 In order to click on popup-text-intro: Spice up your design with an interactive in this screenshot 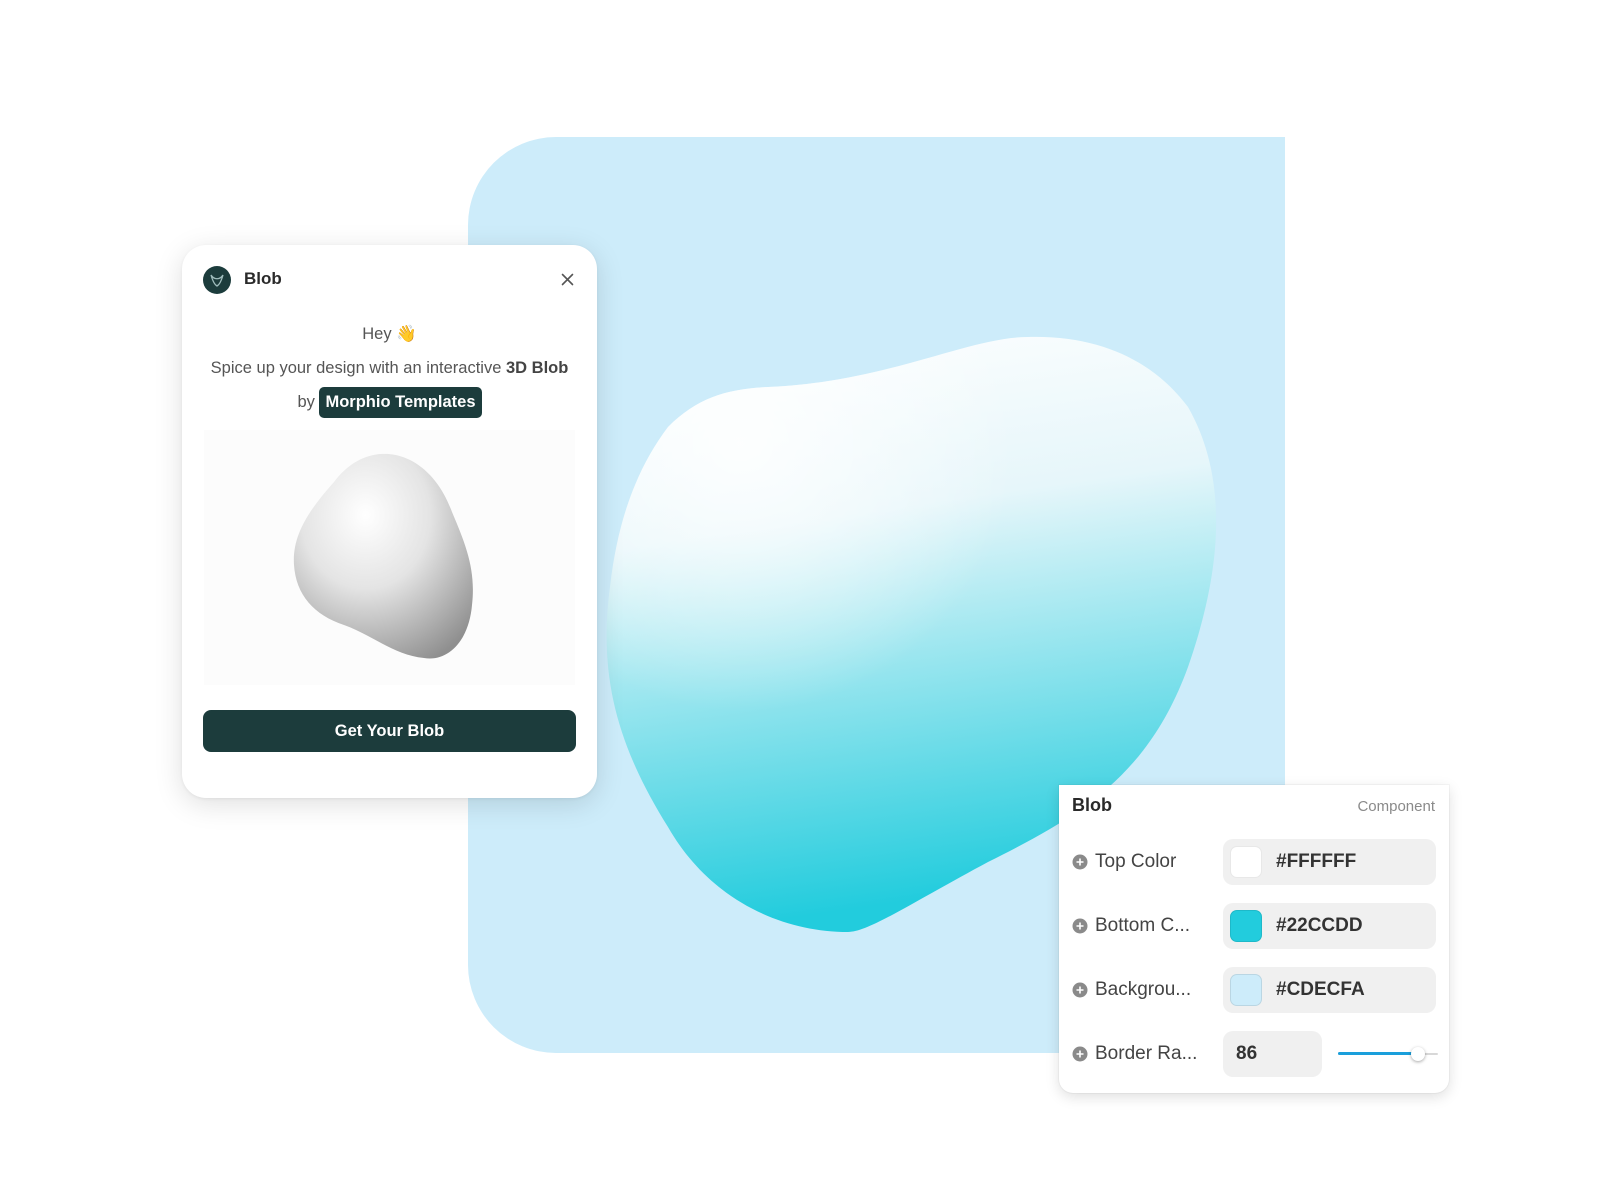, I will do `click(356, 368)`.